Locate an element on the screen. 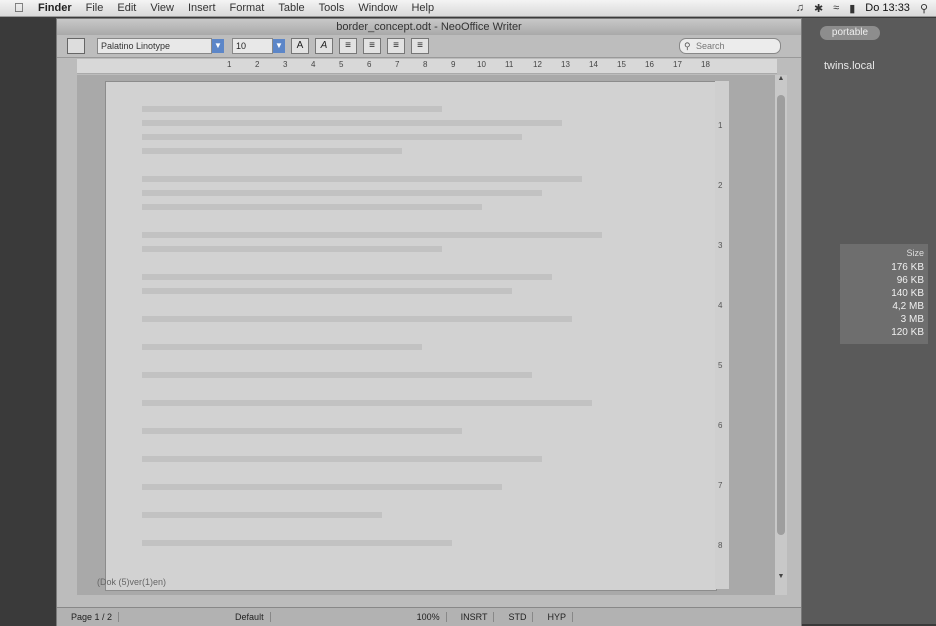 This screenshot has width=936, height=626. portable-button: portable is located at coordinates (850, 33).